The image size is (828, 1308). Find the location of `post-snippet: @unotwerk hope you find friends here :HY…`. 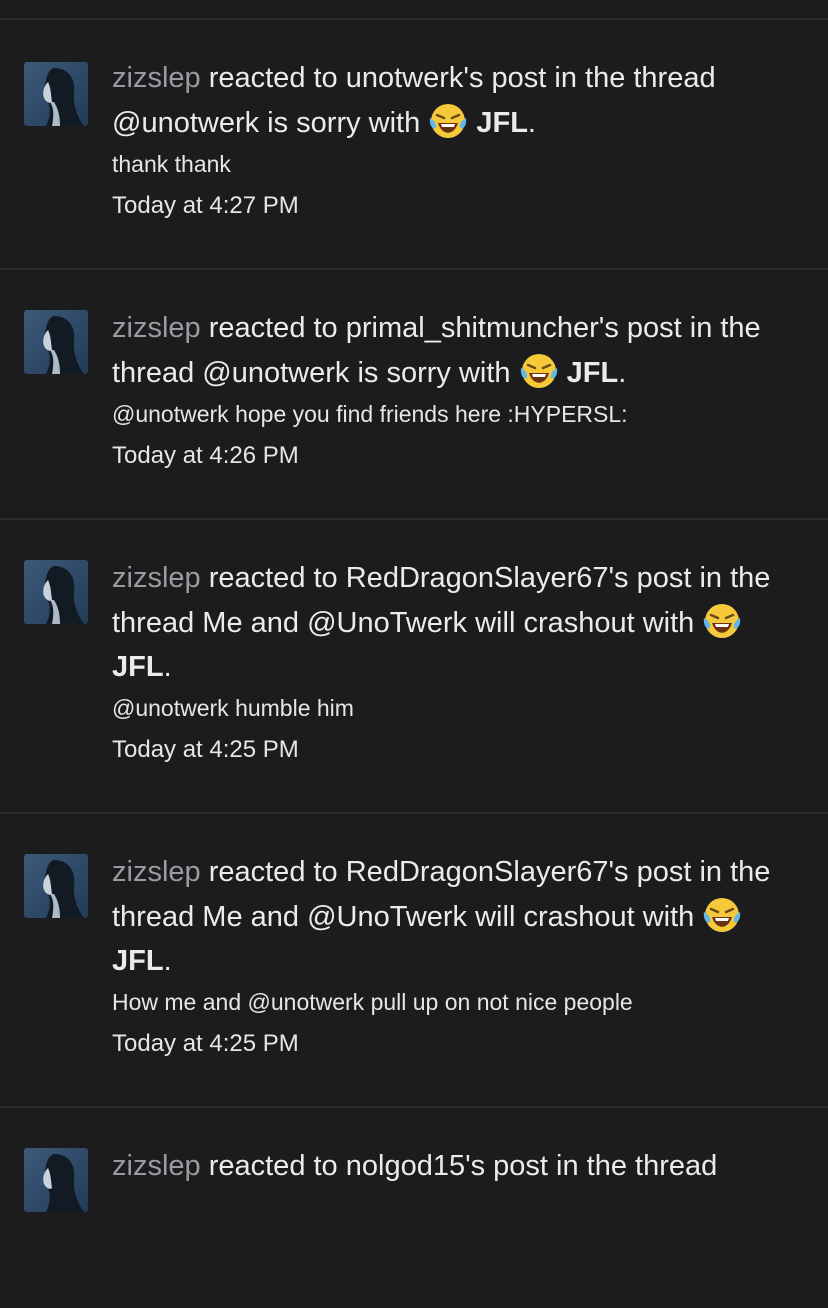

post-snippet: @unotwerk hope you find friends here :HY… is located at coordinates (370, 414).